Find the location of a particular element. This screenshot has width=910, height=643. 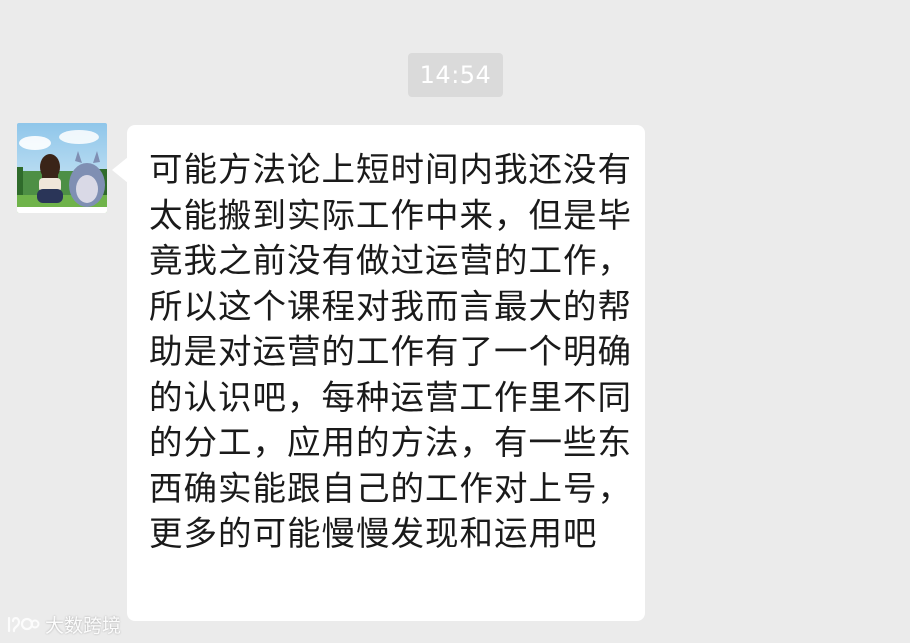

message-timestamp: 14:54 is located at coordinates (455, 75).